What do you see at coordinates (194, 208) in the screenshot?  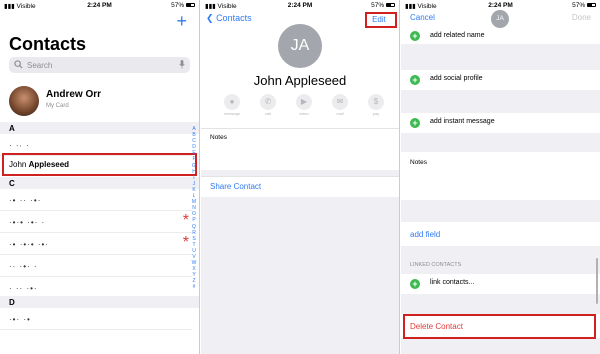 I see `alphabet-index: A B C D E F G H I J K L M N O P Q R S T U V W X Y Z #` at bounding box center [194, 208].